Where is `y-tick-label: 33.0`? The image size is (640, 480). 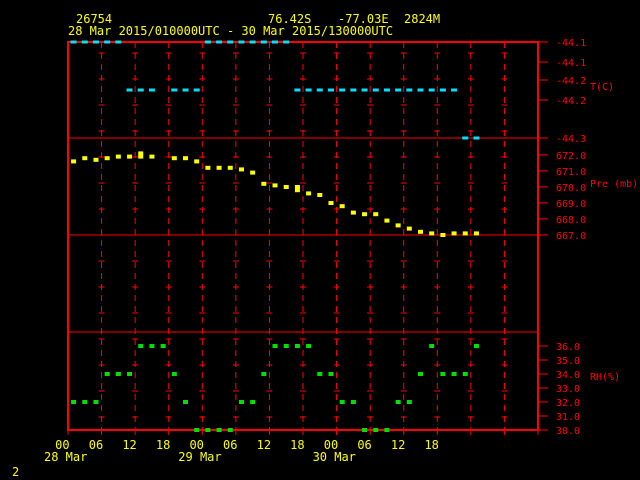 y-tick-label: 33.0 is located at coordinates (568, 389).